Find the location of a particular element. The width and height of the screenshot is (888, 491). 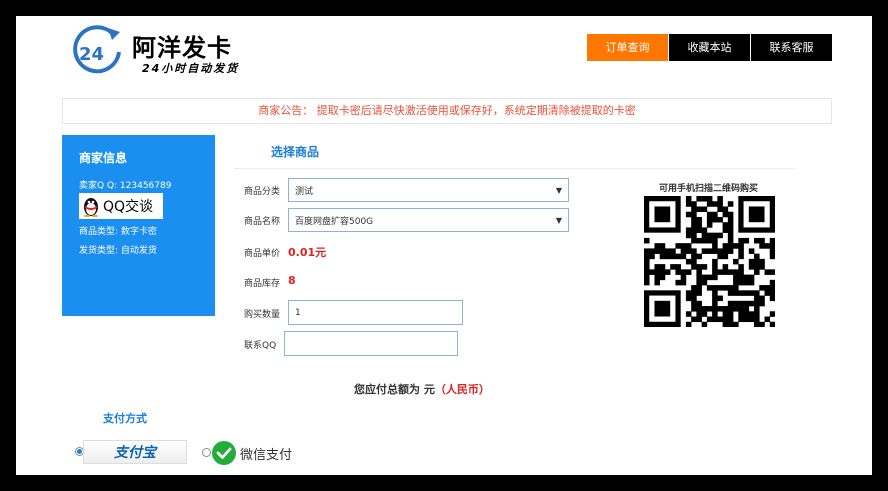

product-name-value: 百度网盘扩容500G is located at coordinates (334, 221).